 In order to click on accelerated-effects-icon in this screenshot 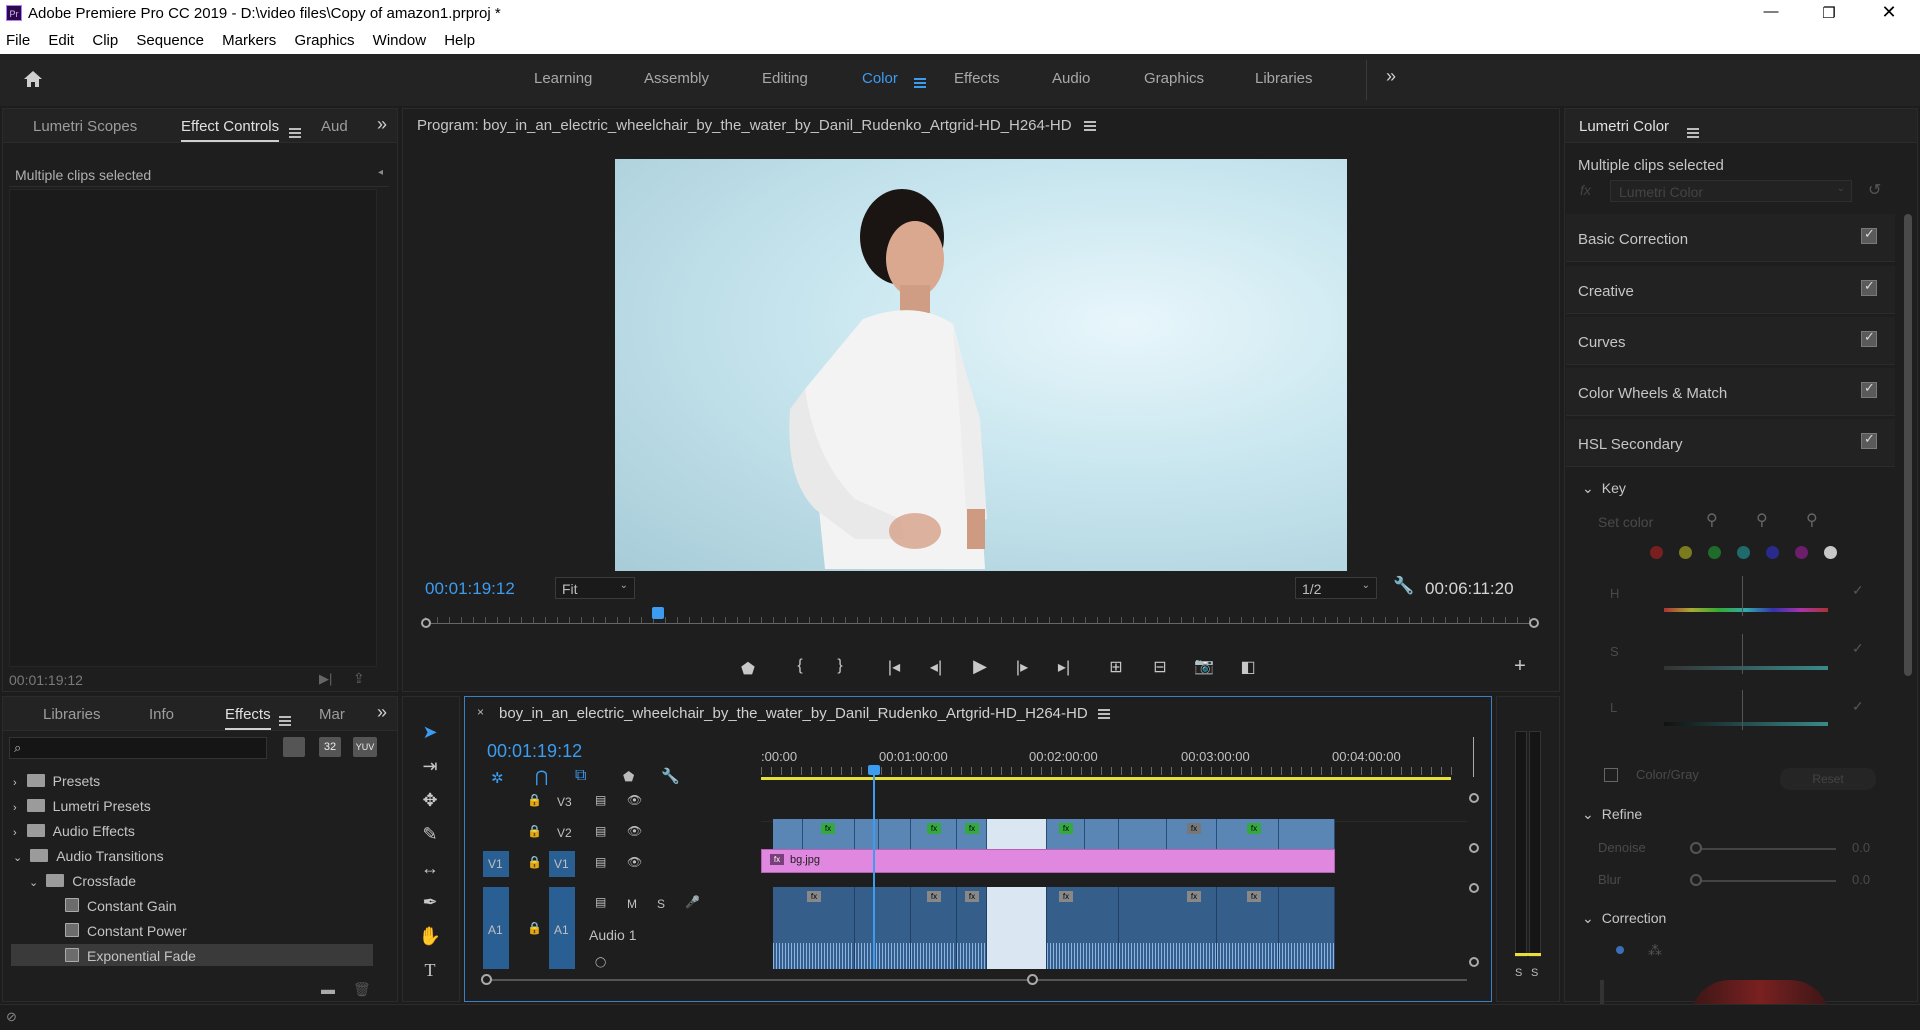, I will do `click(294, 747)`.